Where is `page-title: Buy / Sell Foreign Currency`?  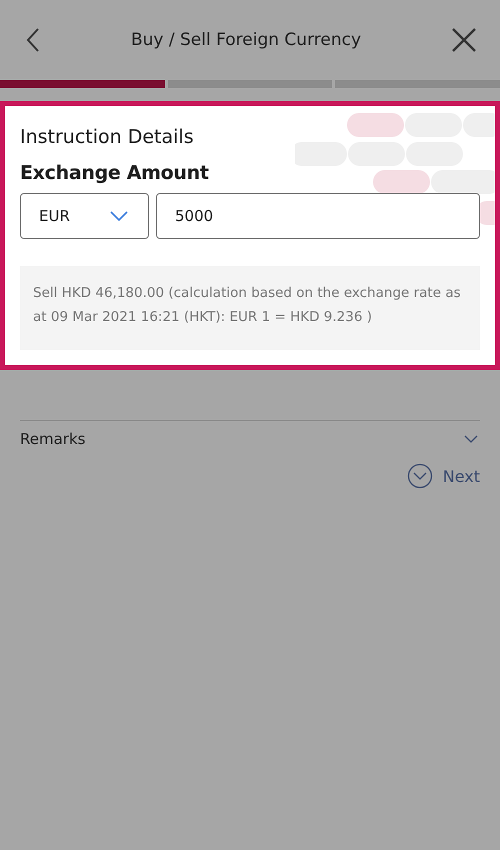
page-title: Buy / Sell Foreign Currency is located at coordinates (246, 40).